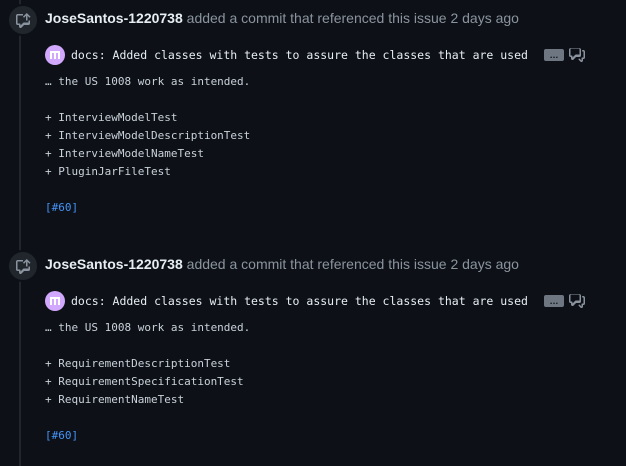 This screenshot has height=466, width=626. What do you see at coordinates (138, 363) in the screenshot?
I see `commit-body-item: + RequirementDescriptionTest` at bounding box center [138, 363].